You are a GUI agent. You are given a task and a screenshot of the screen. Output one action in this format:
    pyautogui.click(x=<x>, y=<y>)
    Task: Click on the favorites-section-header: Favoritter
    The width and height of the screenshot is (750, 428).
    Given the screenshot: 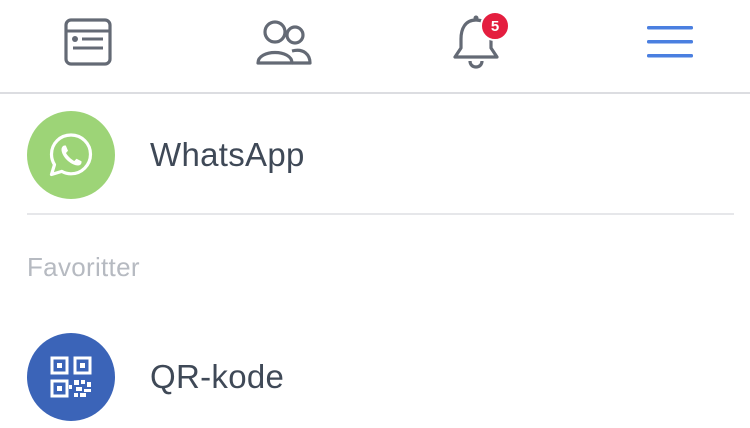 What is the action you would take?
    pyautogui.click(x=83, y=267)
    